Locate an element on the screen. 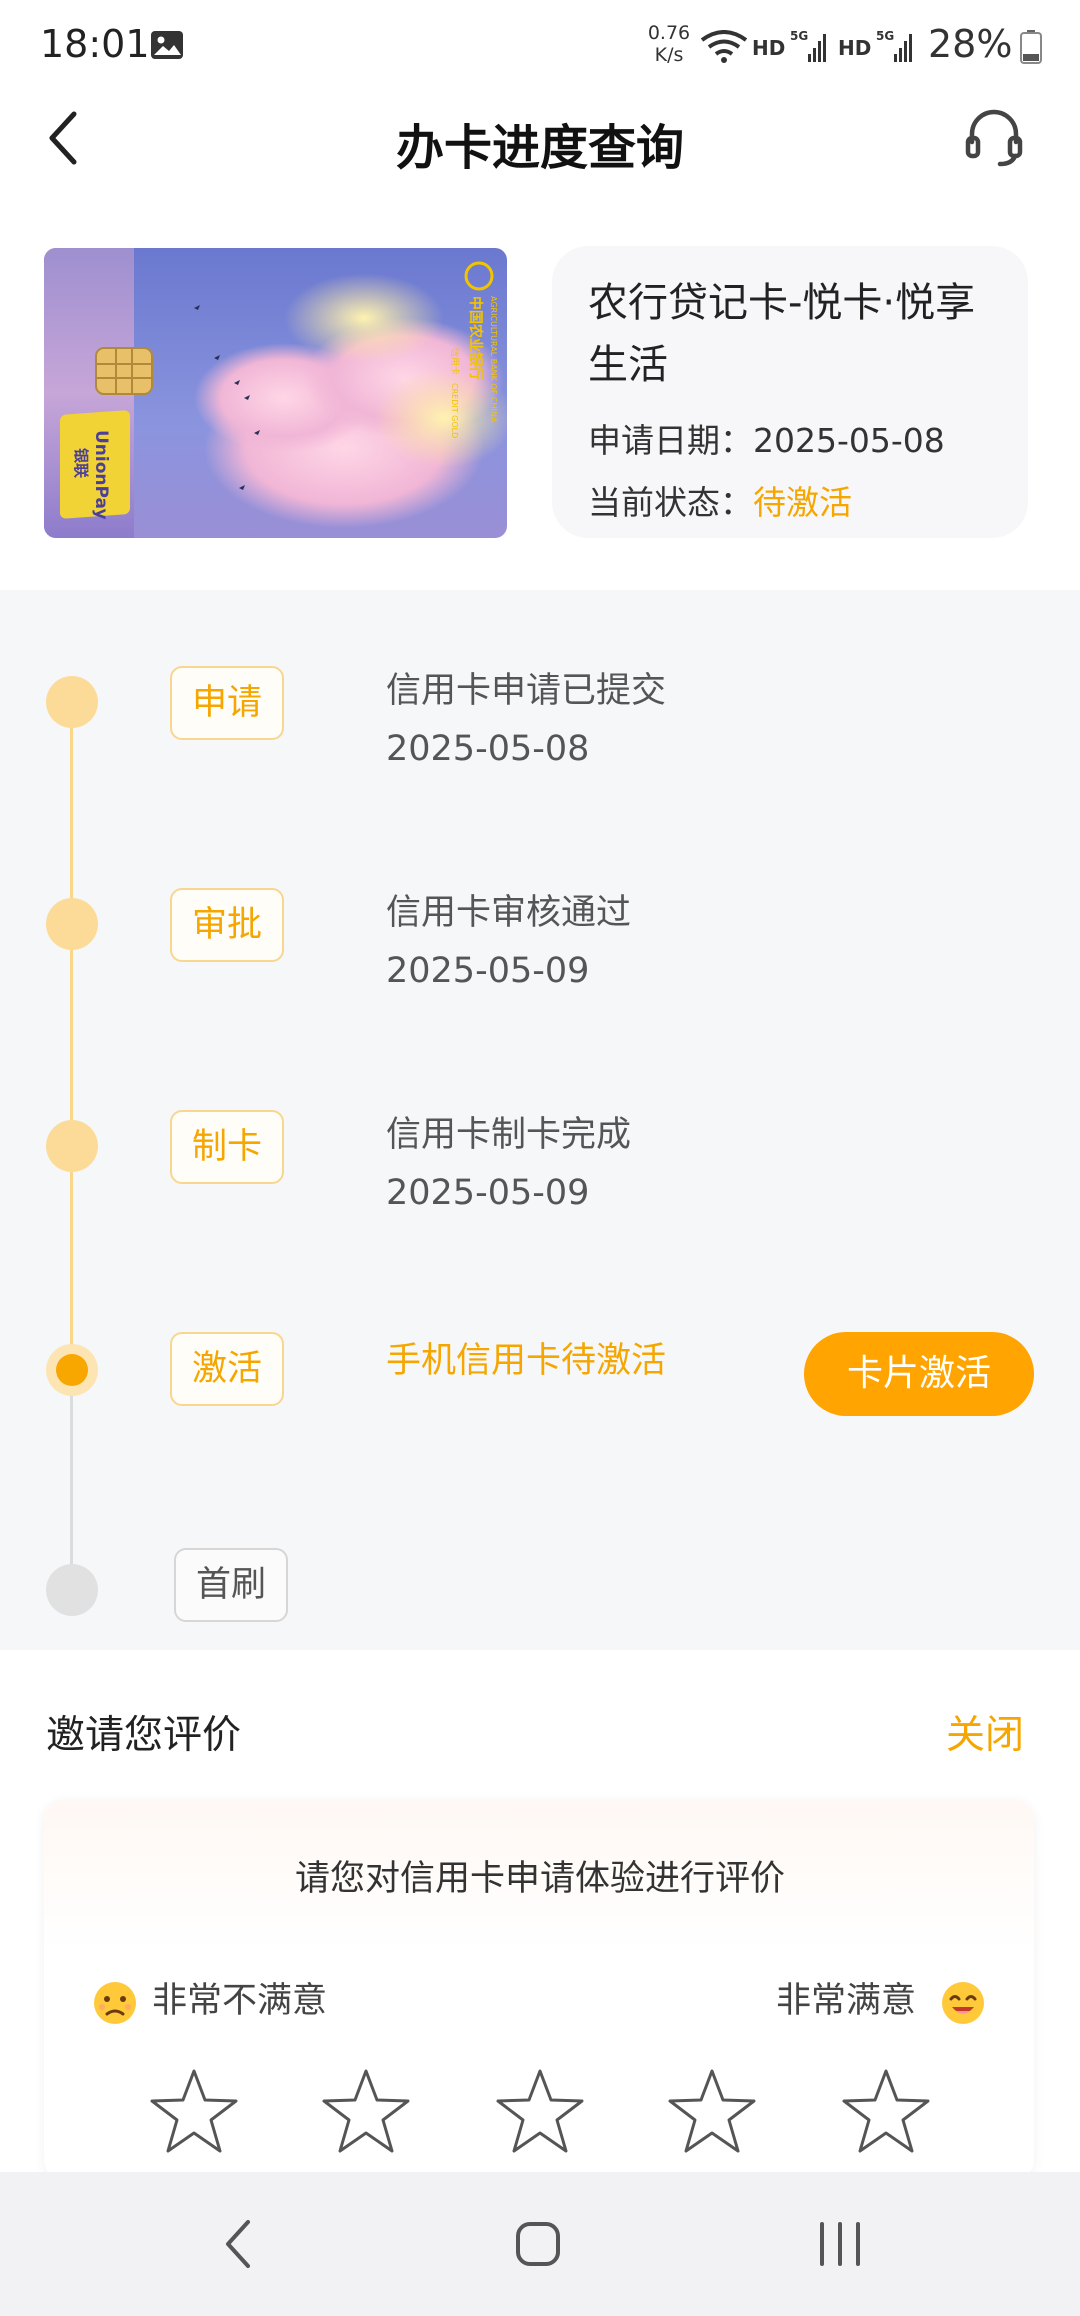  bank-name-cn: 中国农业银行 is located at coordinates (475, 338).